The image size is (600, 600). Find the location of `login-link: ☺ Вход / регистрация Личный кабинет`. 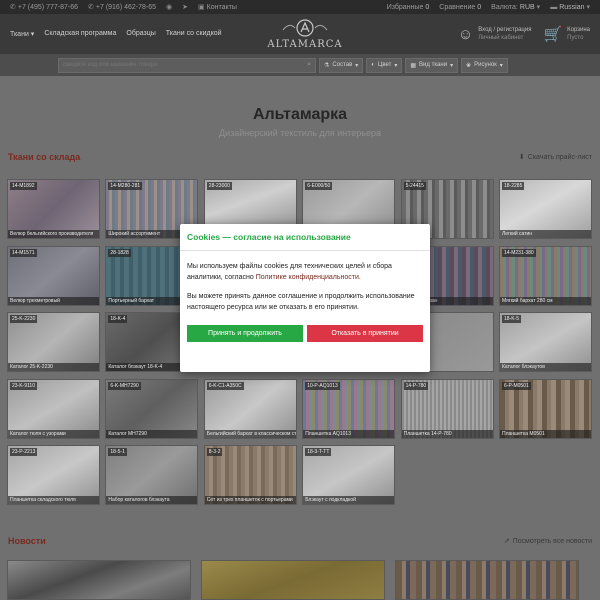

login-link: ☺ Вход / регистрация Личный кабинет is located at coordinates (495, 34).